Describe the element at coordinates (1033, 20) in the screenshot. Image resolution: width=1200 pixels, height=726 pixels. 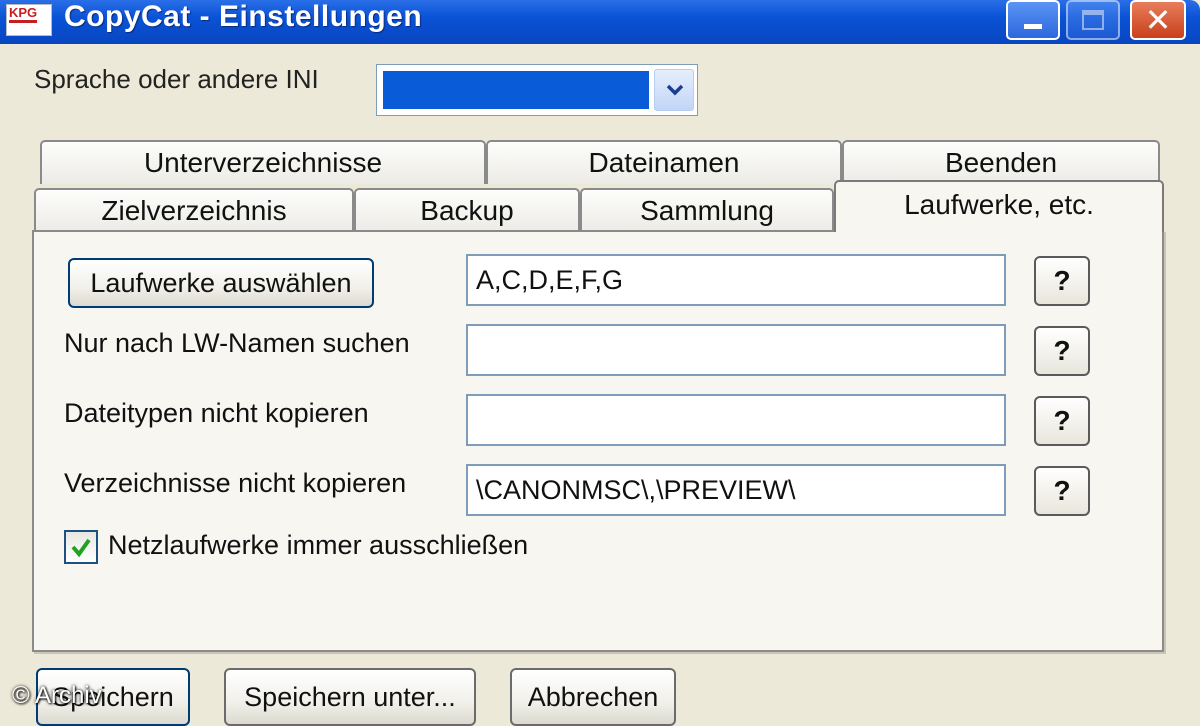
I see `minimize-button` at that location.